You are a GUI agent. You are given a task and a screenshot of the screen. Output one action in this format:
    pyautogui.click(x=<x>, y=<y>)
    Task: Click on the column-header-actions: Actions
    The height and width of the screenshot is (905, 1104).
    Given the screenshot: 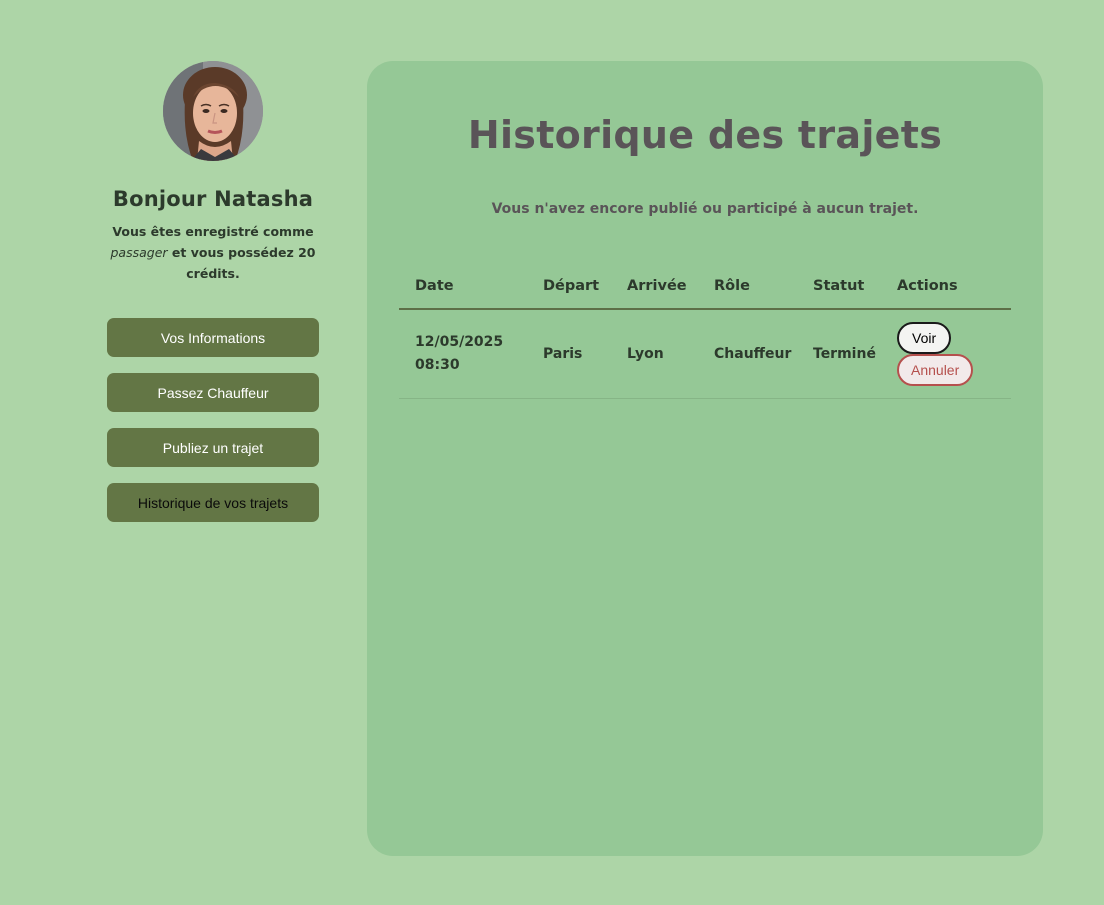 What is the action you would take?
    pyautogui.click(x=946, y=288)
    